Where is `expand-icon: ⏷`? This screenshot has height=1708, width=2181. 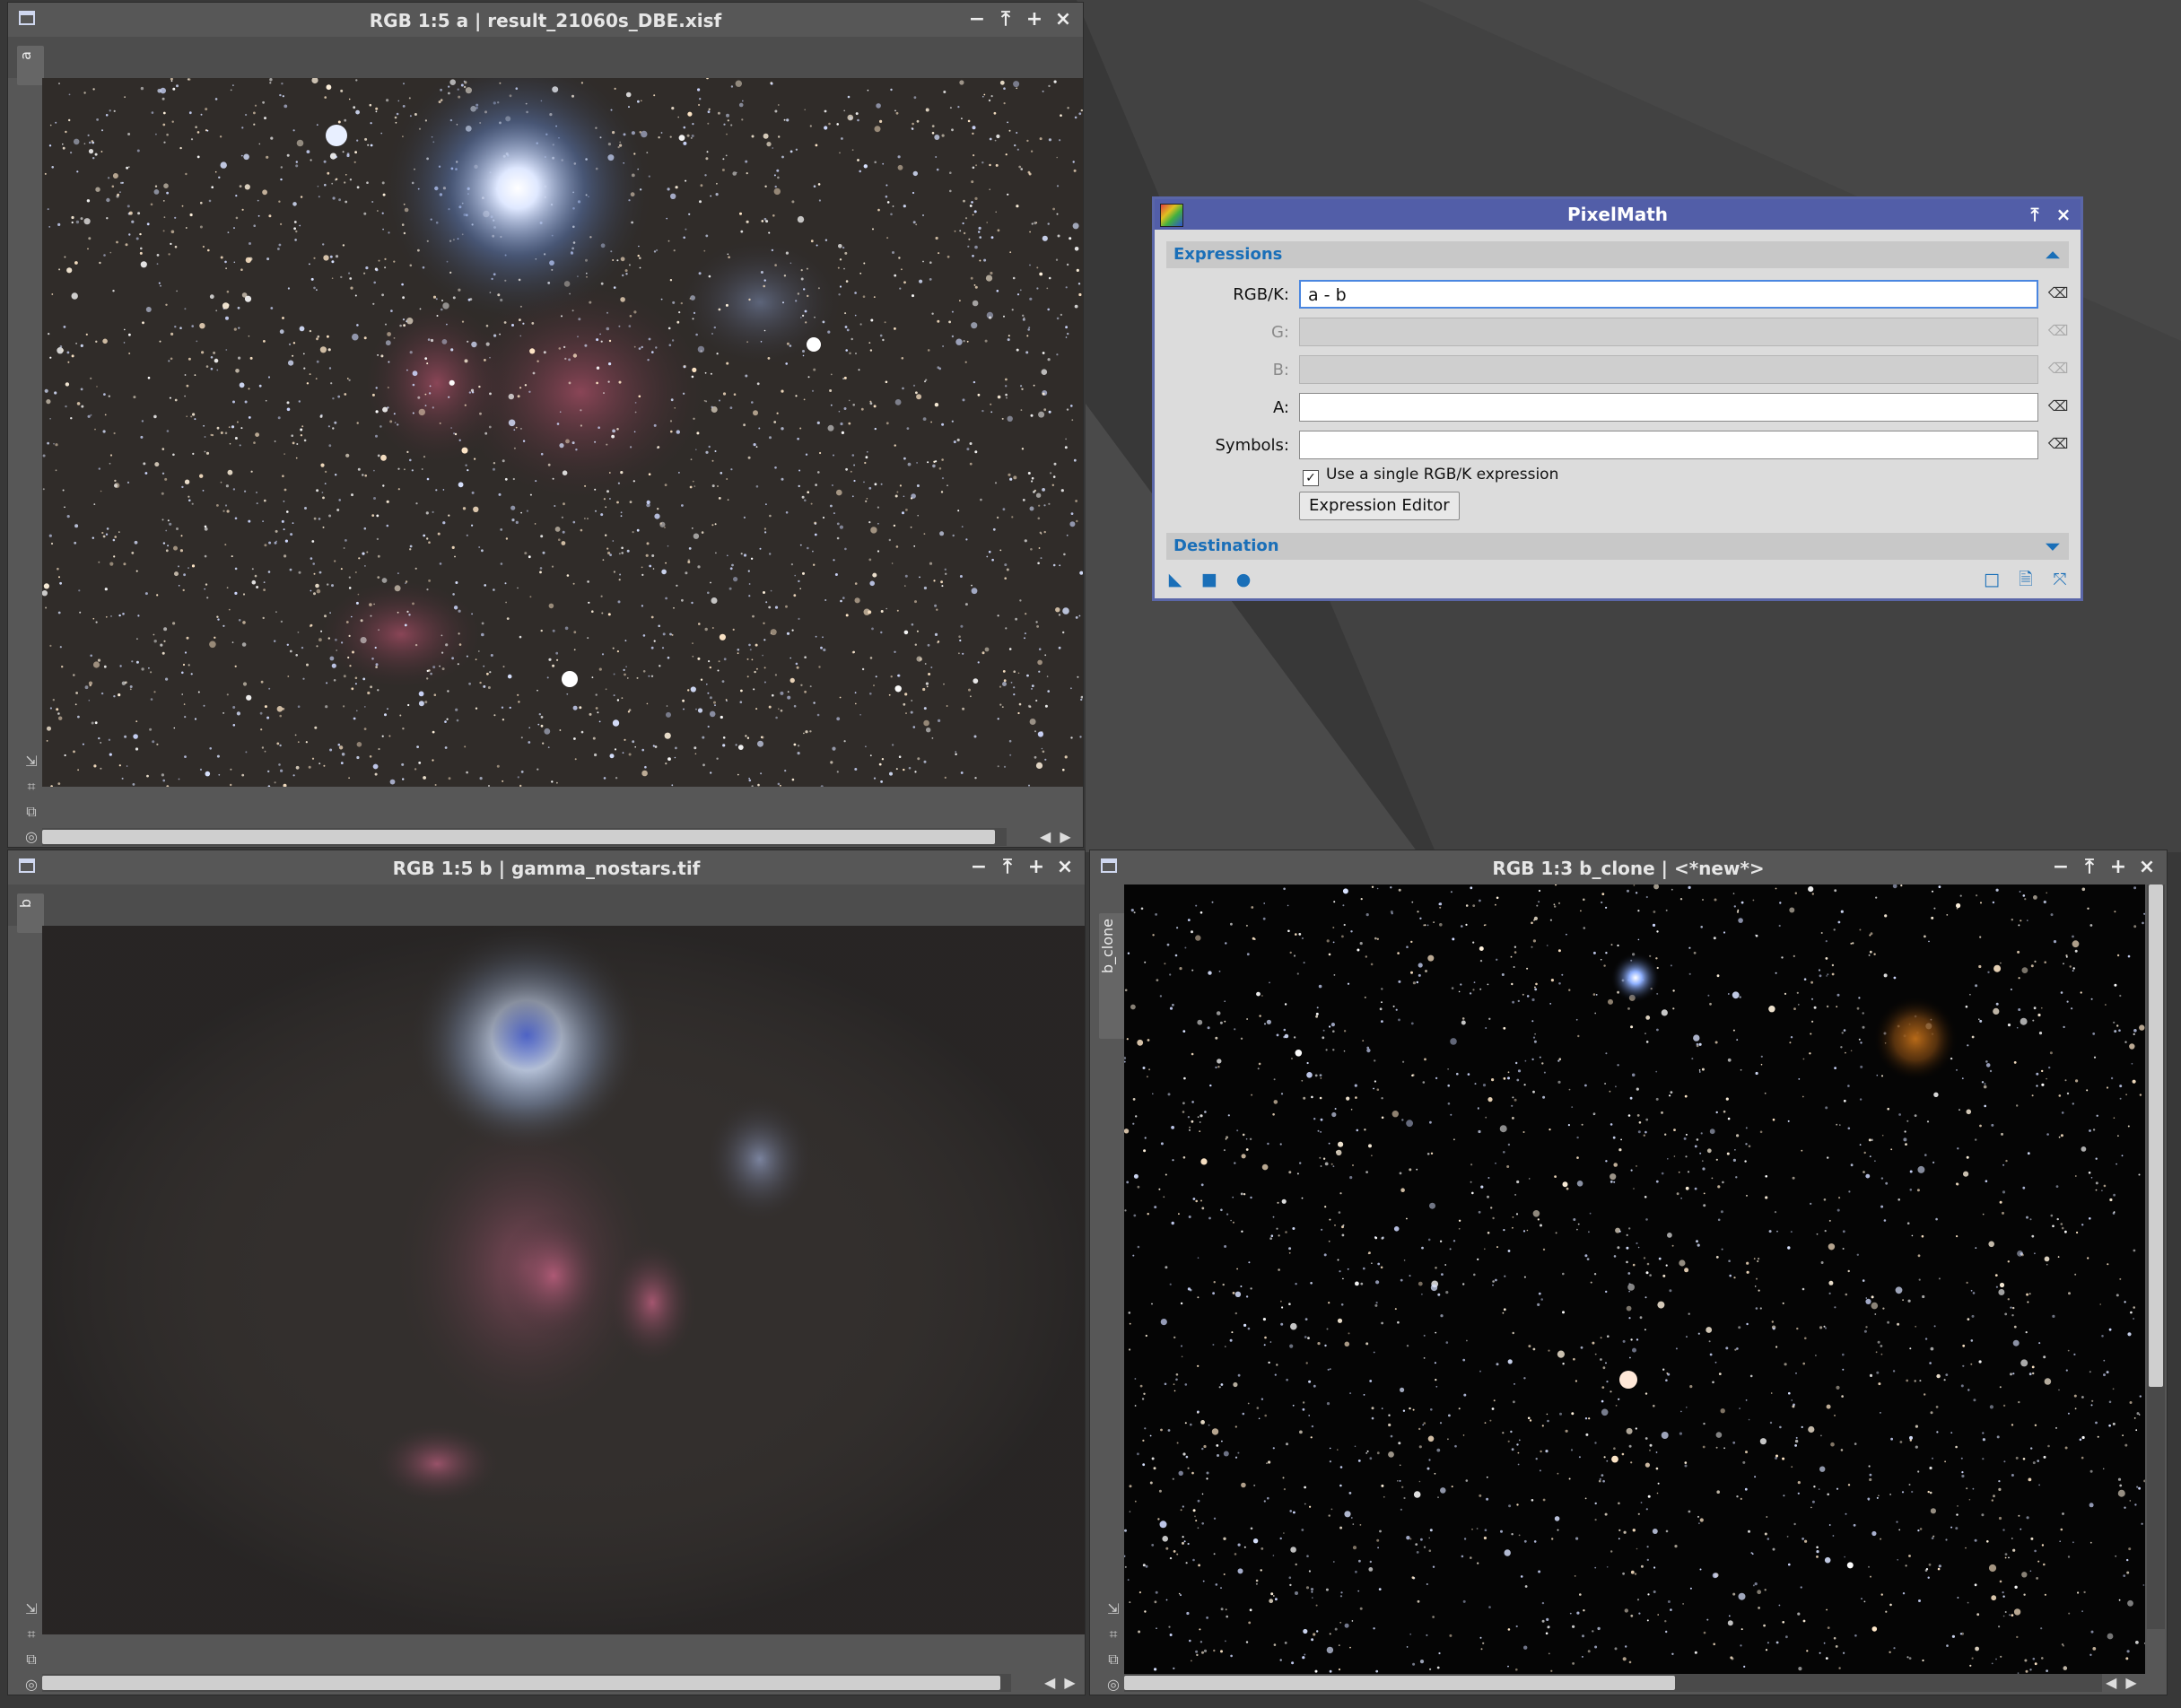
expand-icon: ⏷ is located at coordinates (2053, 546).